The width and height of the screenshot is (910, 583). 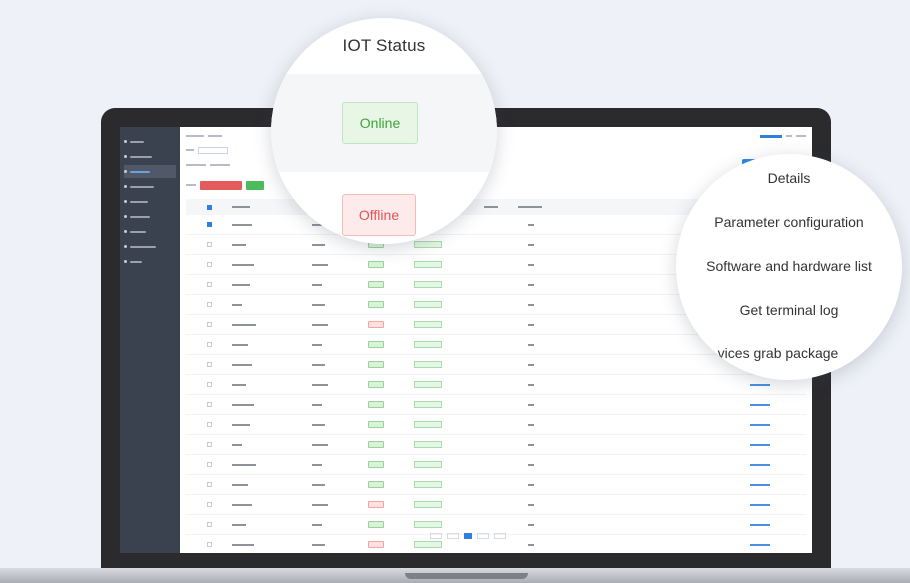 What do you see at coordinates (384, 45) in the screenshot?
I see `iot-status-title: IOT Status` at bounding box center [384, 45].